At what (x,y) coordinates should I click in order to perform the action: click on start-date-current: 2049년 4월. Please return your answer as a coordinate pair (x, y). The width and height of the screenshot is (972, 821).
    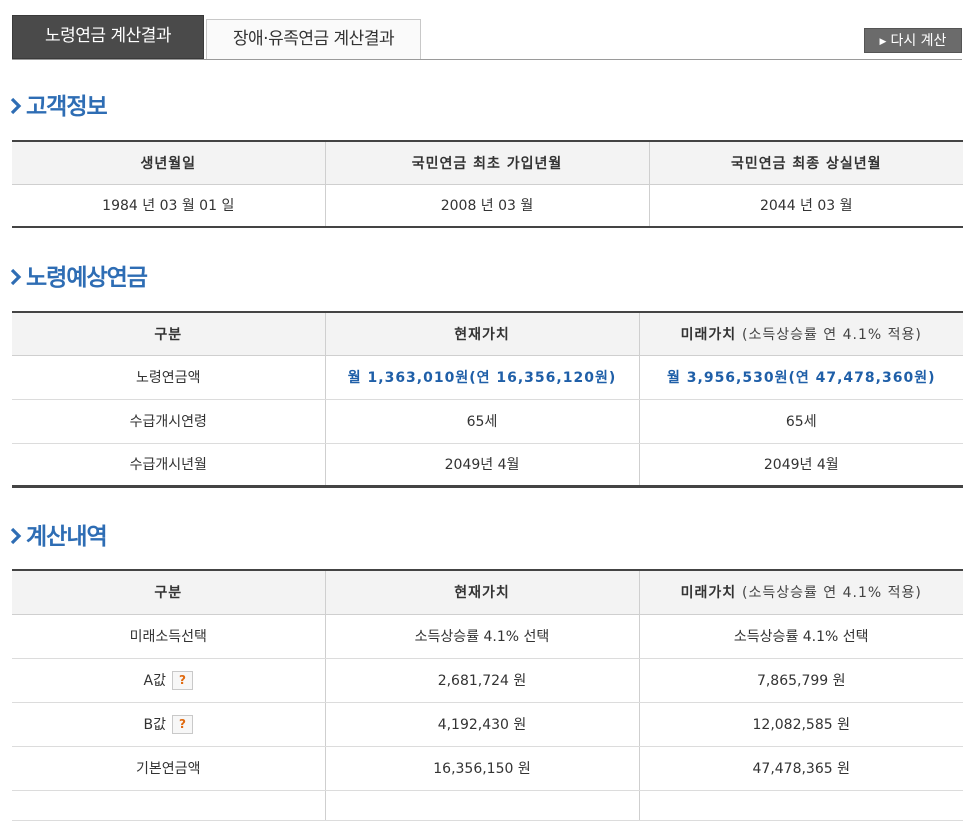
    Looking at the image, I should click on (482, 465).